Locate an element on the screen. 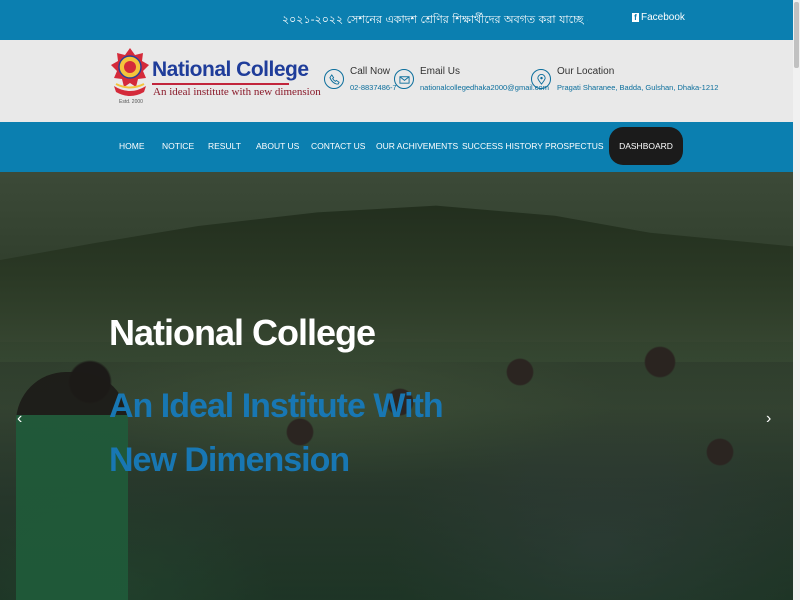 This screenshot has height=600, width=800. scrollbar-thumb is located at coordinates (796, 35).